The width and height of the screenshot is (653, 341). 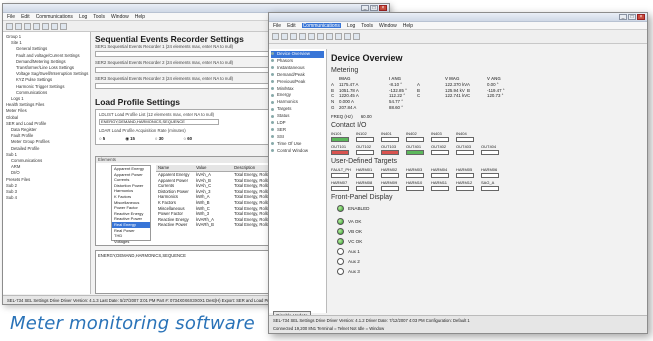 What do you see at coordinates (293, 53) in the screenshot?
I see `tree-label: Device Overview` at bounding box center [293, 53].